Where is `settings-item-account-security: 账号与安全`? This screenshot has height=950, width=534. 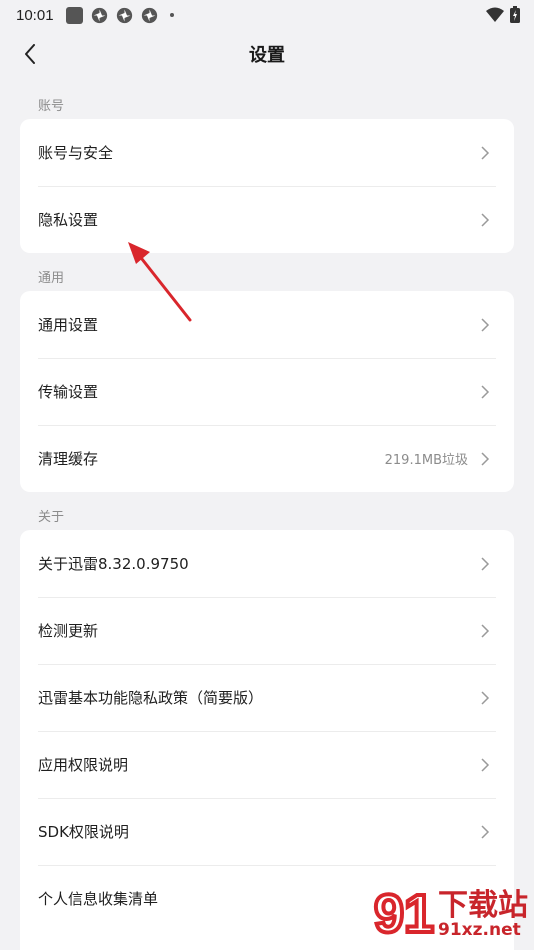 settings-item-account-security: 账号与安全 is located at coordinates (267, 152).